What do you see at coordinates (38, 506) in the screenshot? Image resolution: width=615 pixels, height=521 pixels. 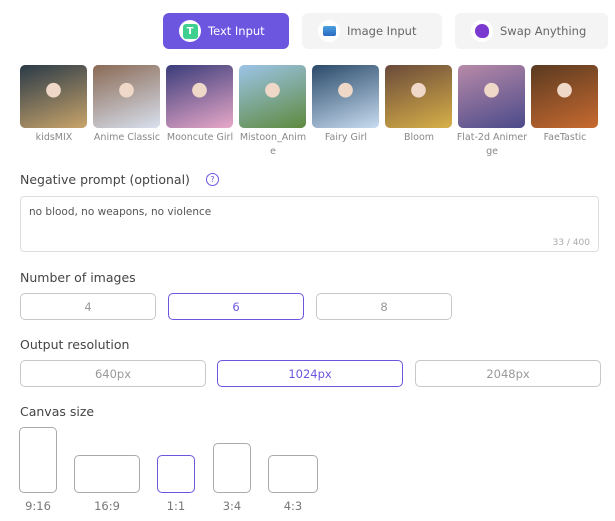 I see `canvas-label: 9:16` at bounding box center [38, 506].